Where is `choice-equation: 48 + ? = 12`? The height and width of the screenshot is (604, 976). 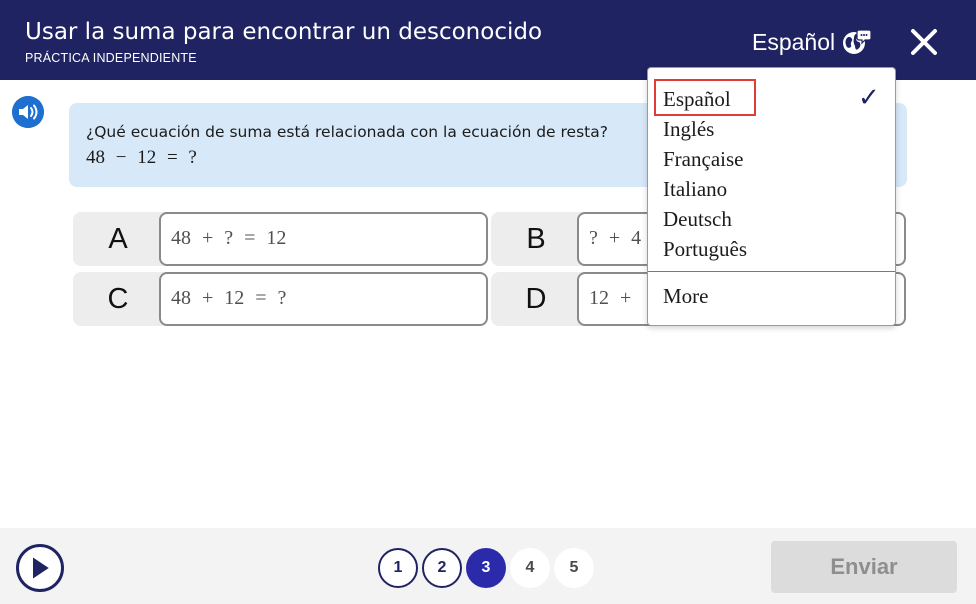 choice-equation: 48 + ? = 12 is located at coordinates (229, 238).